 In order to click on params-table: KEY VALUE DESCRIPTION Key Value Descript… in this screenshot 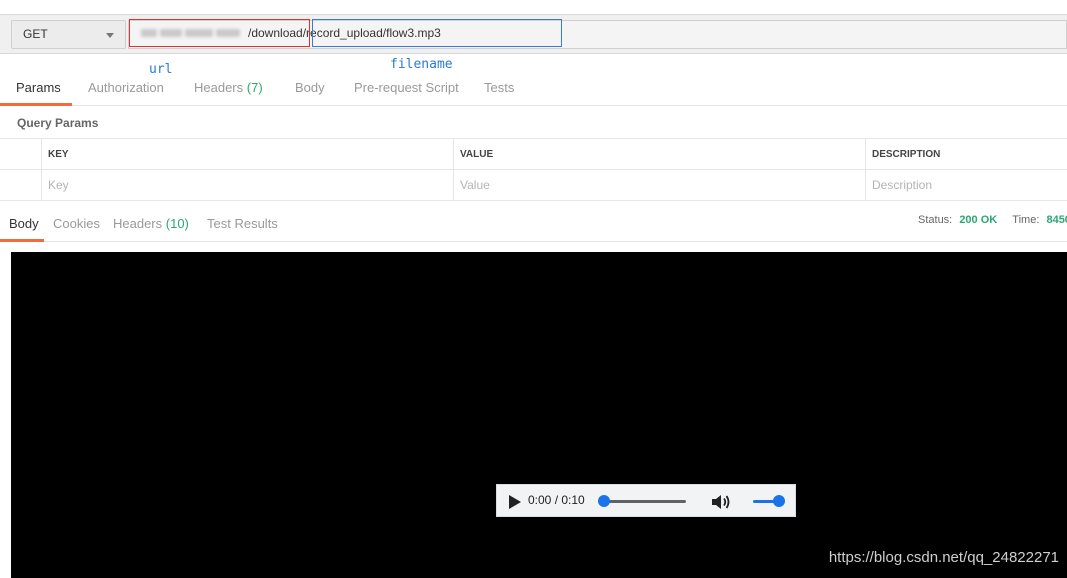, I will do `click(533, 169)`.